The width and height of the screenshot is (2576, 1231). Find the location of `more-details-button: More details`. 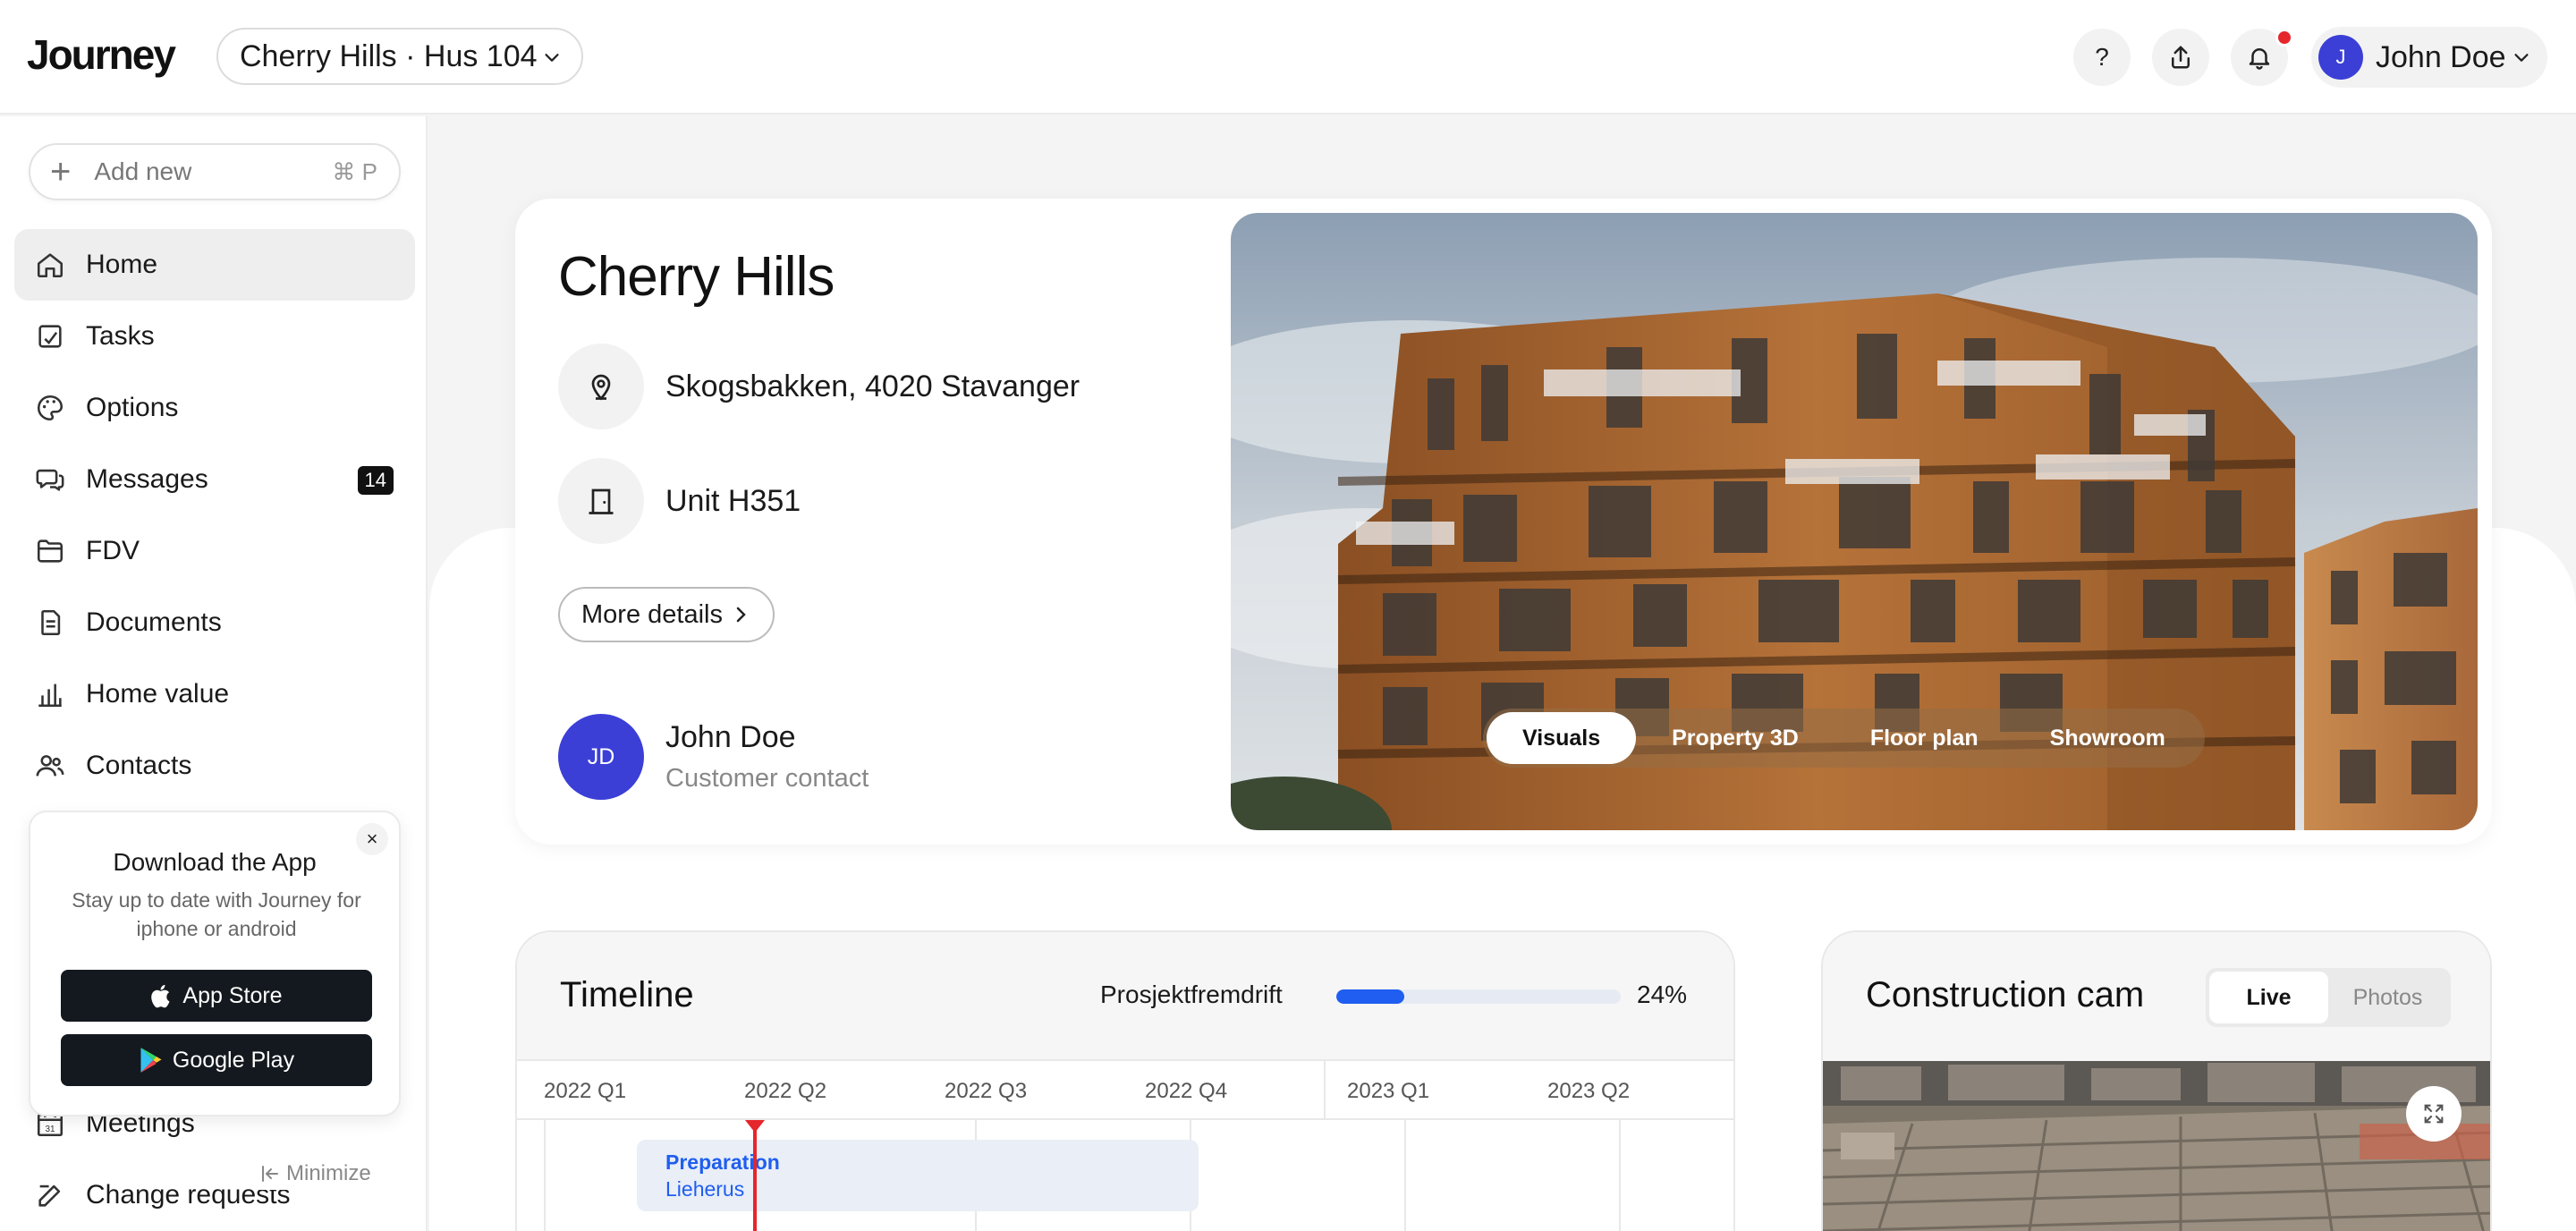

more-details-button: More details is located at coordinates (666, 614).